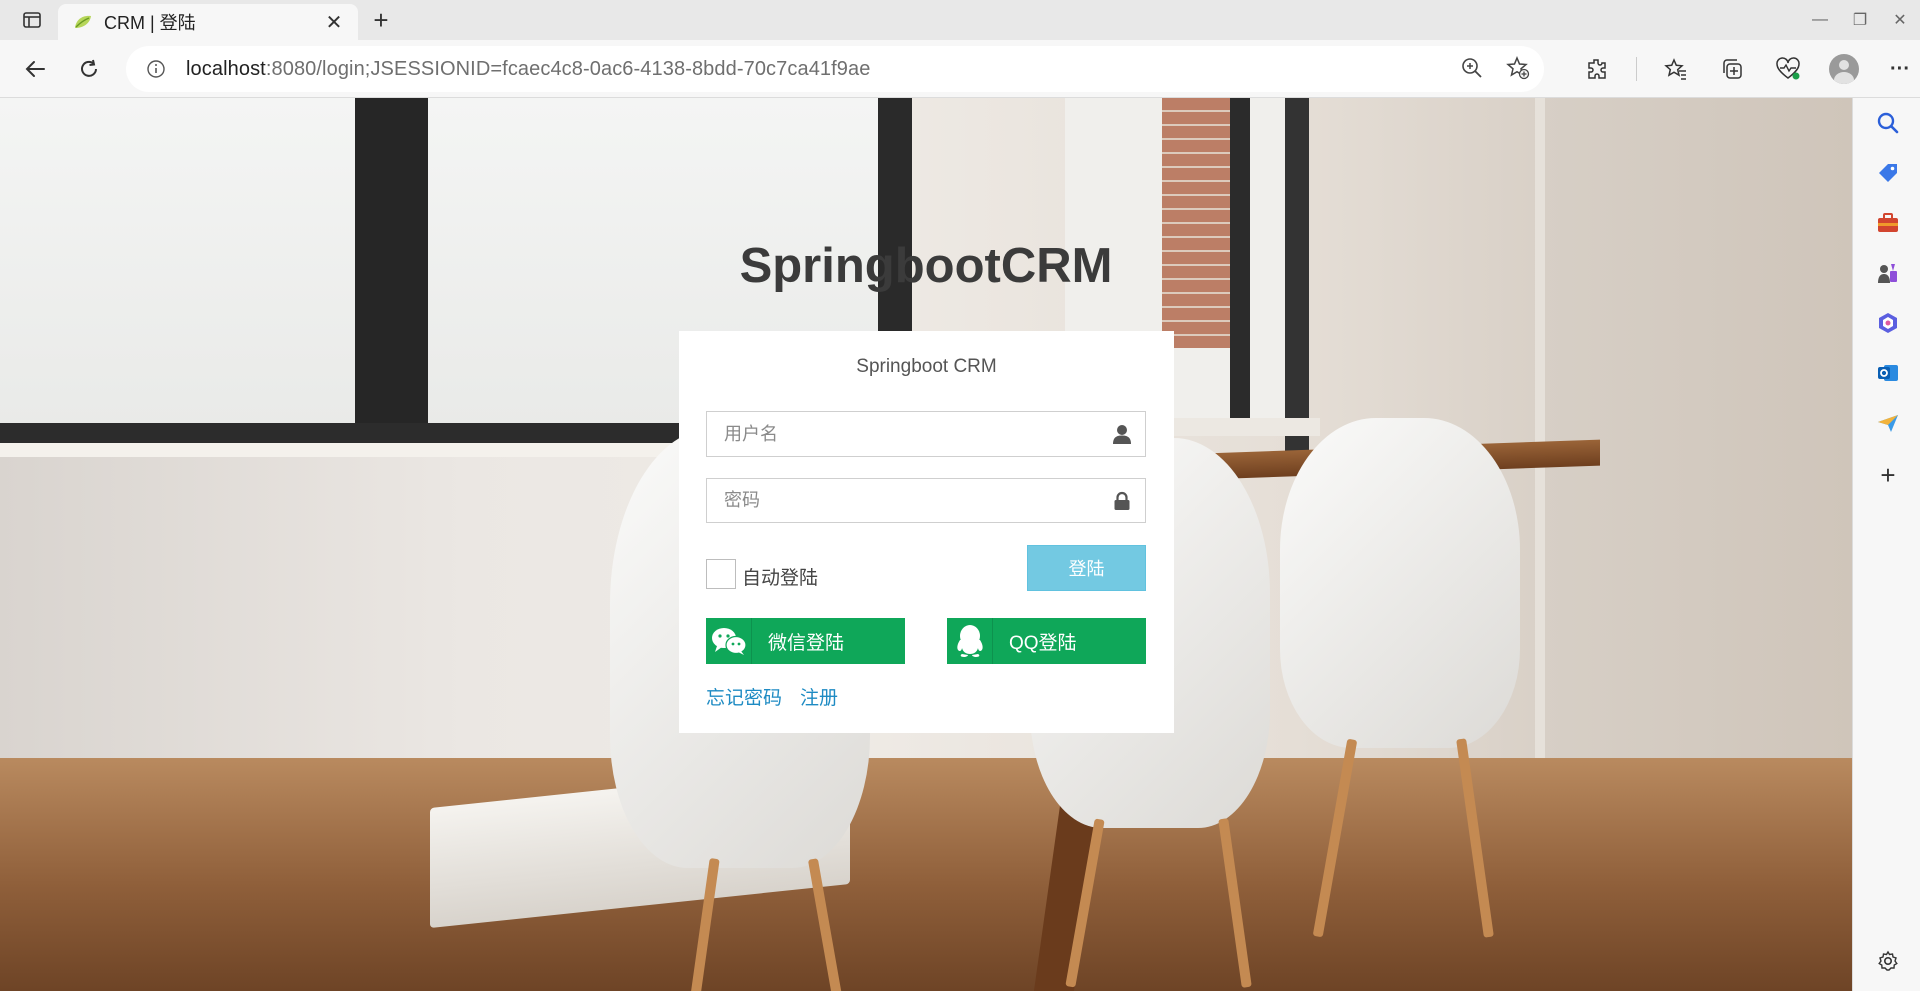  I want to click on wechat-icon, so click(729, 641).